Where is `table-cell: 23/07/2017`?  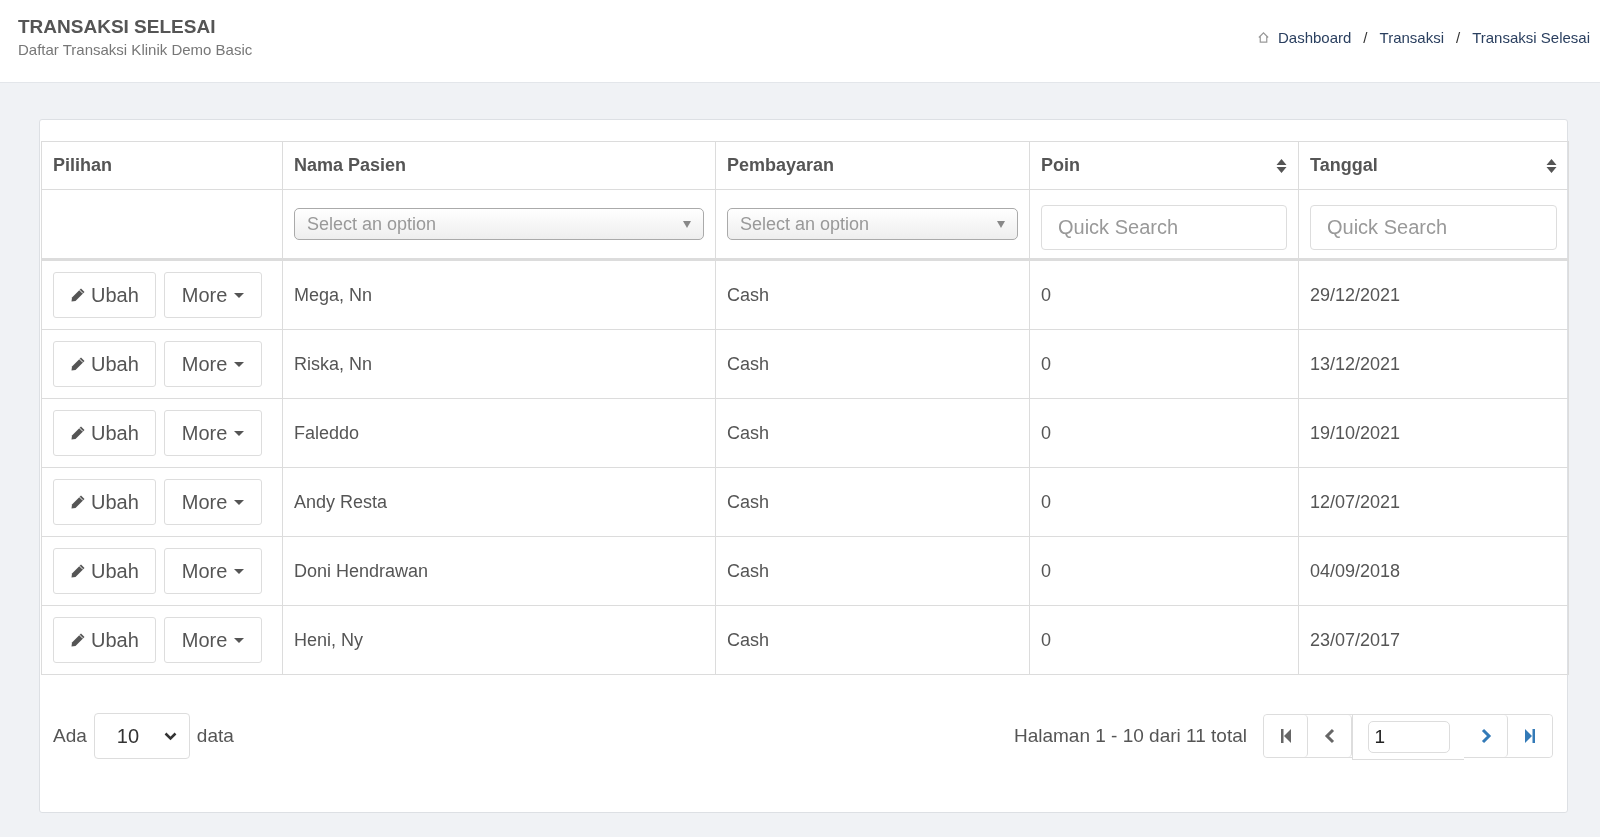
table-cell: 23/07/2017 is located at coordinates (1433, 640).